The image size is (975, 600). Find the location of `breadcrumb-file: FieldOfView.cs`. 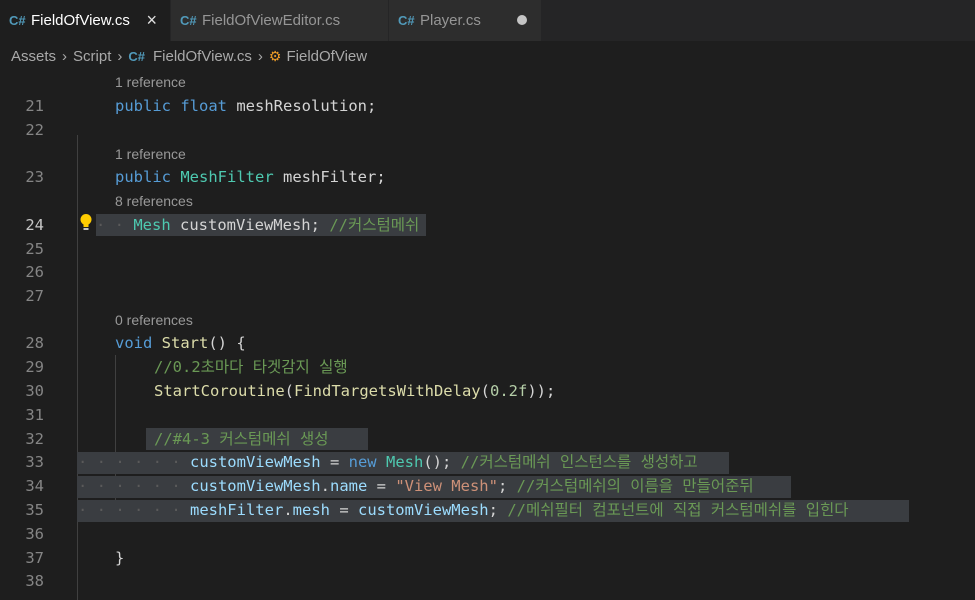

breadcrumb-file: FieldOfView.cs is located at coordinates (202, 56).